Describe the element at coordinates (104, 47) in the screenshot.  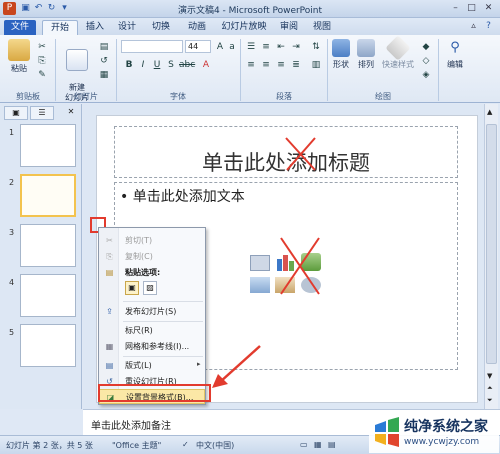
I see `layout-icon: ▤` at that location.